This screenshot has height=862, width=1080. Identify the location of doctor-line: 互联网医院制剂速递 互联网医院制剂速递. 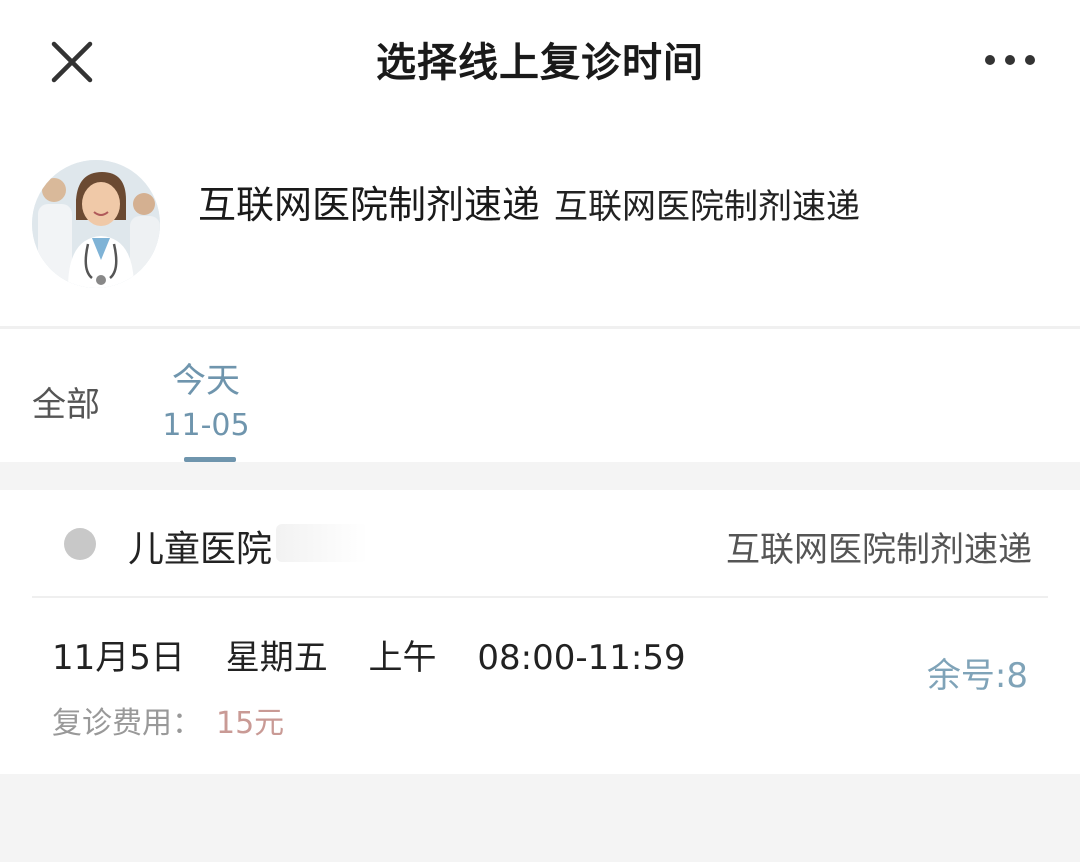
(529, 201).